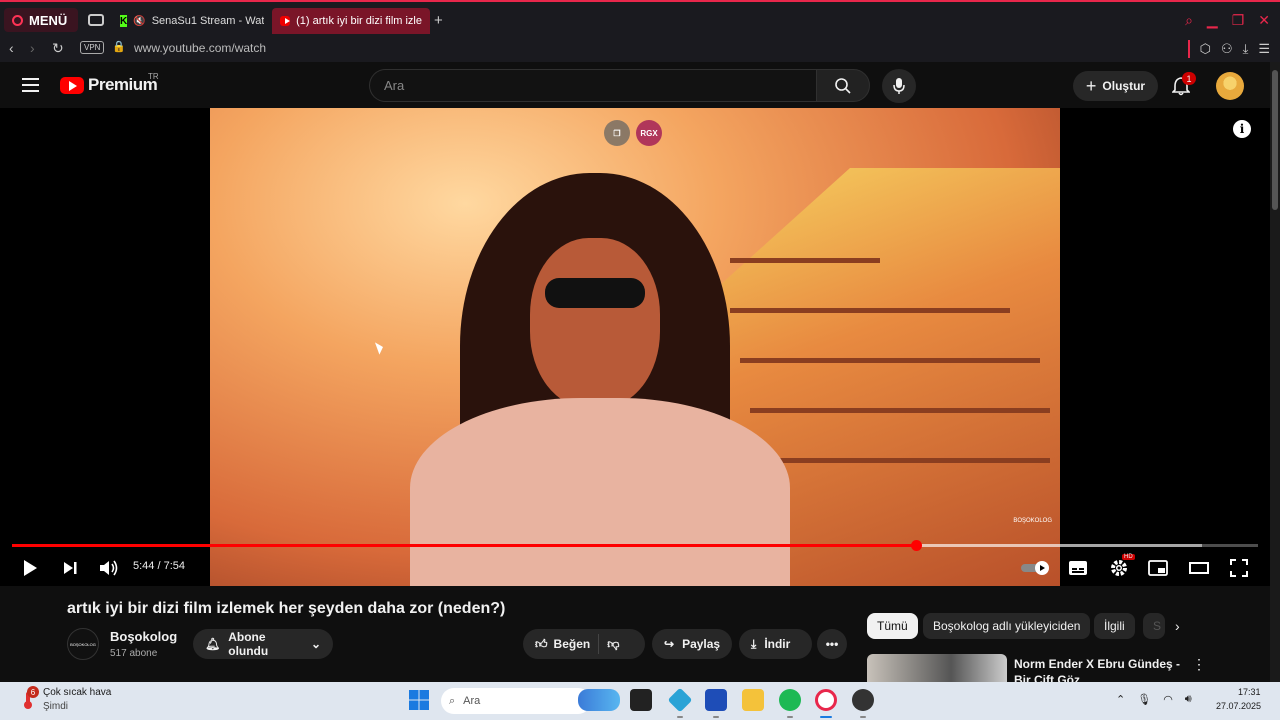 The height and width of the screenshot is (720, 1280). Describe the element at coordinates (1154, 626) in the screenshot. I see `chip-partial: S` at that location.